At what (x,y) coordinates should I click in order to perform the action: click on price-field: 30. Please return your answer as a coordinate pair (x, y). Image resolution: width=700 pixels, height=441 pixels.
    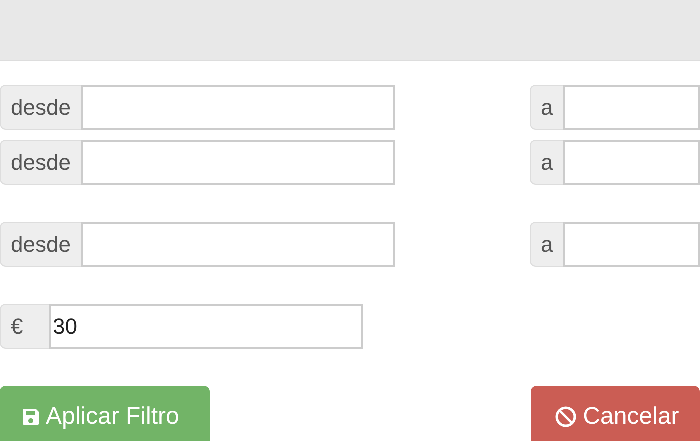
    Looking at the image, I should click on (206, 326).